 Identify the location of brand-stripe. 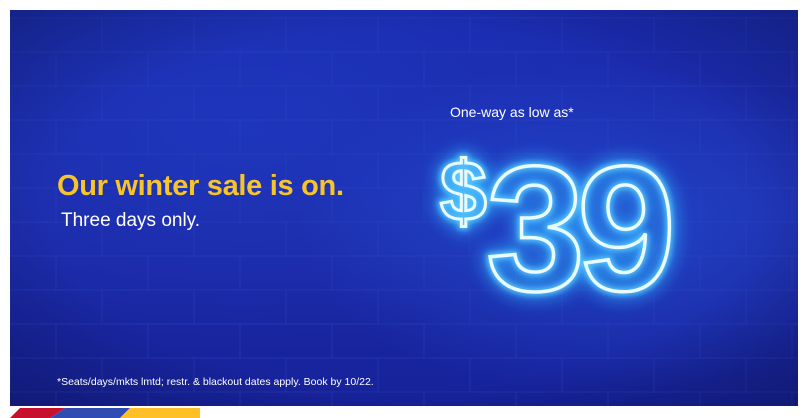
(105, 413).